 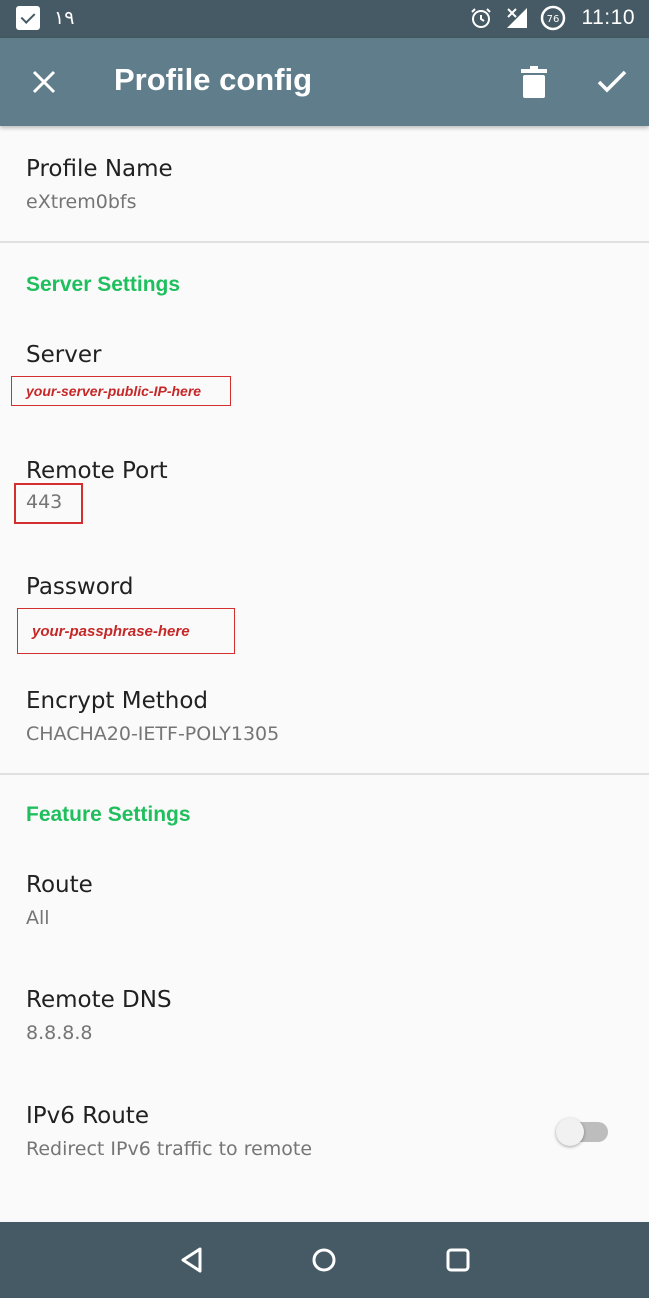 What do you see at coordinates (169, 1149) in the screenshot?
I see `pref-summary: Redirect IPv6 traffic to remote` at bounding box center [169, 1149].